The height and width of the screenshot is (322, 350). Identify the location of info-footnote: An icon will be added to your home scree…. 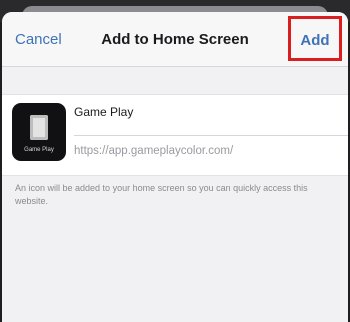
(161, 194).